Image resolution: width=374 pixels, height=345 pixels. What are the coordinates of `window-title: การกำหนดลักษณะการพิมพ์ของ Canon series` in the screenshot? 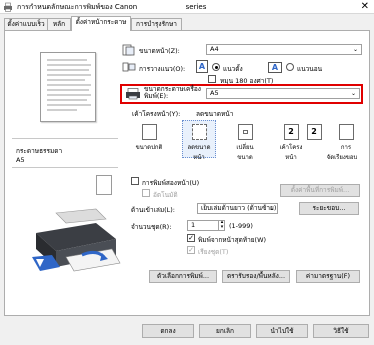 It's located at (112, 7).